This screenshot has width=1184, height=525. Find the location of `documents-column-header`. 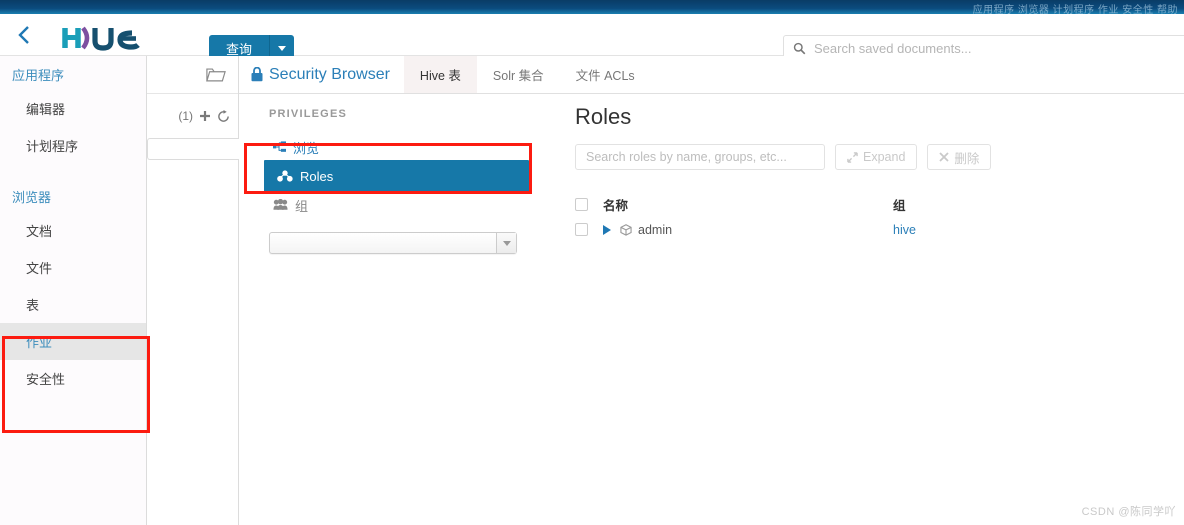

documents-column-header is located at coordinates (192, 75).